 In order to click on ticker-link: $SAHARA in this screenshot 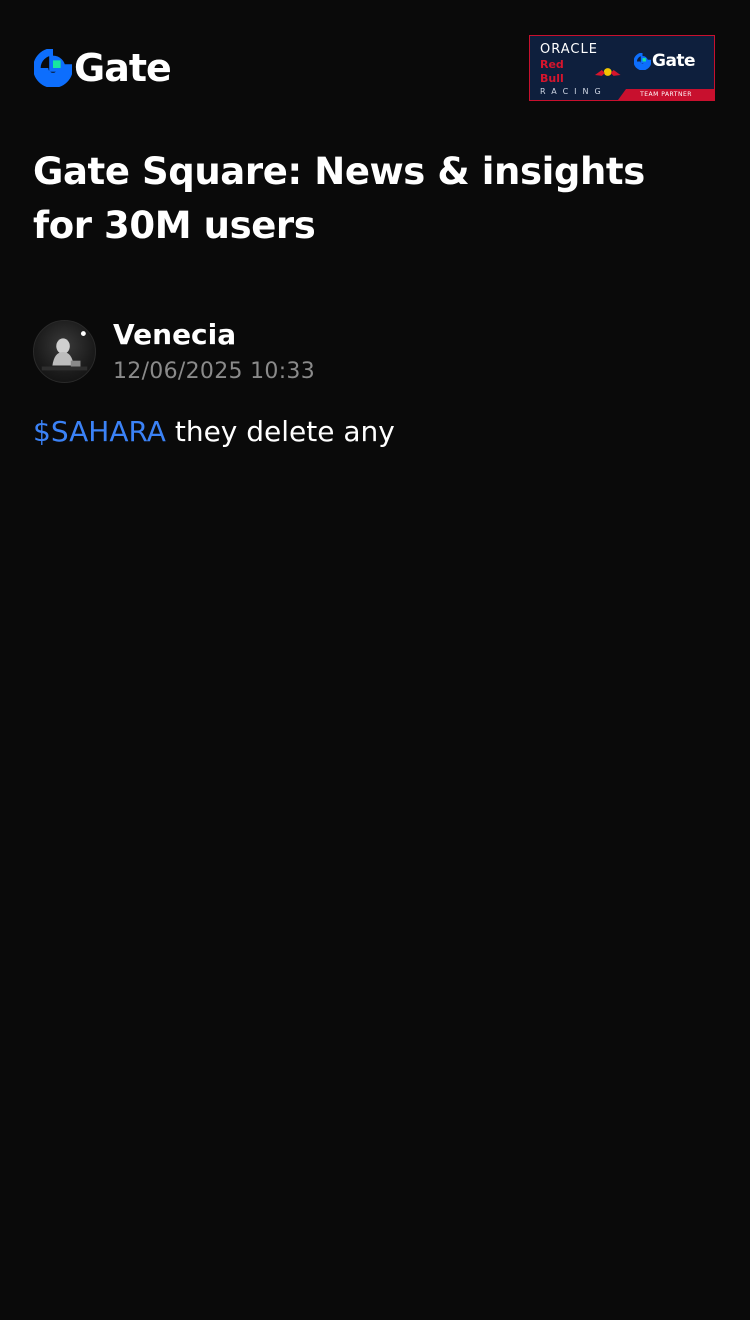, I will do `click(99, 431)`.